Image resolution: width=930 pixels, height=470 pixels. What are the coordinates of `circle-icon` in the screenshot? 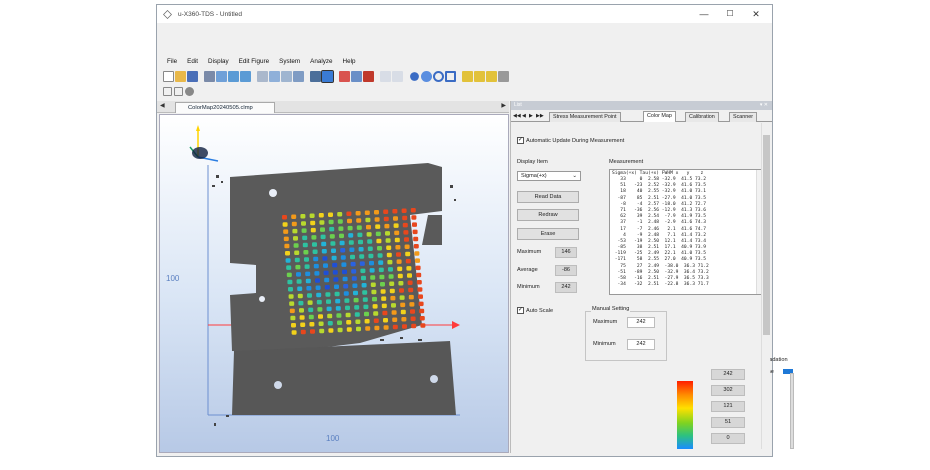 It's located at (426, 76).